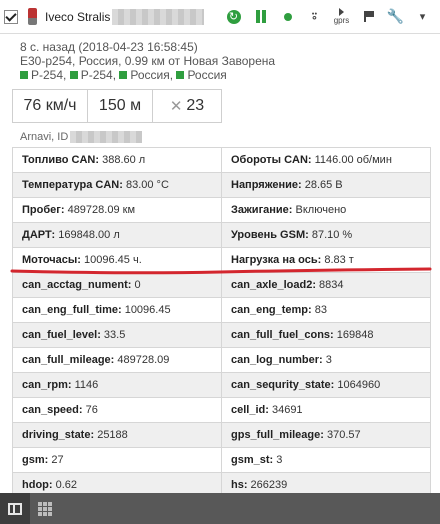  Describe the element at coordinates (158, 16) in the screenshot. I see `redacted-plate` at that location.